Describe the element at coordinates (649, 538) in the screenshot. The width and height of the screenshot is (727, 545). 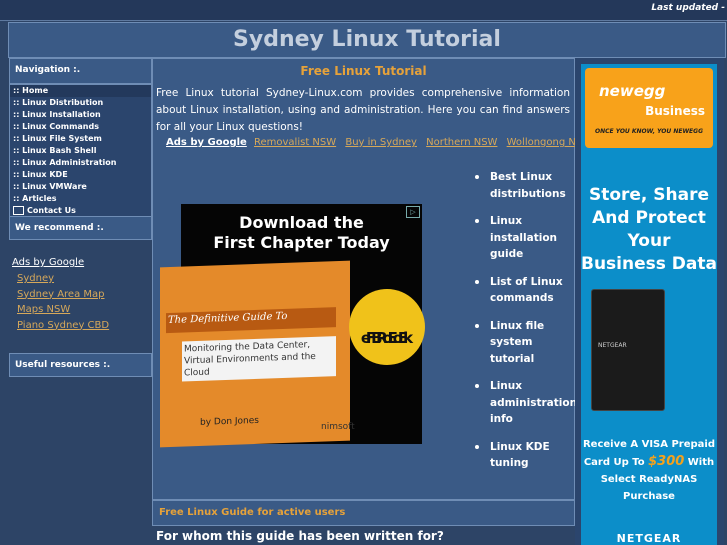
I see `netgear-logo: NETGEAR` at that location.